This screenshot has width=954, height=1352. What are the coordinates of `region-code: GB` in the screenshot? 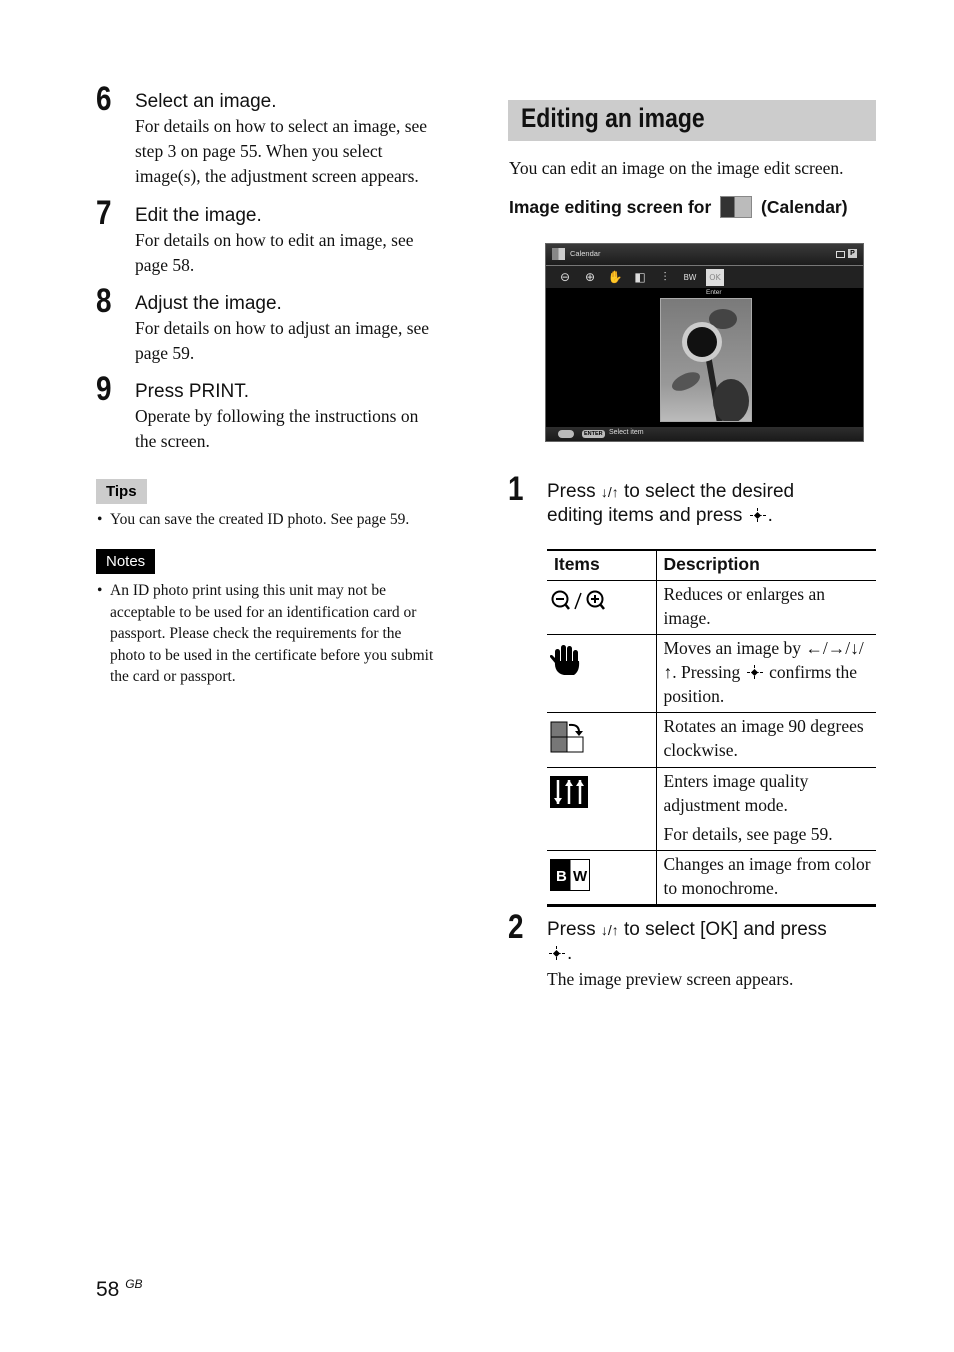 It's located at (134, 1284).